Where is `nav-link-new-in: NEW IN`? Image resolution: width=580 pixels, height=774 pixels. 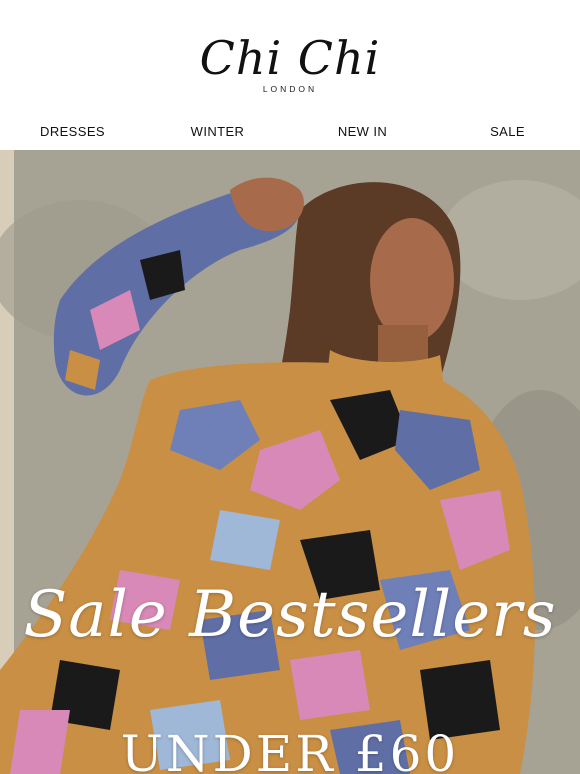 nav-link-new-in: NEW IN is located at coordinates (362, 131).